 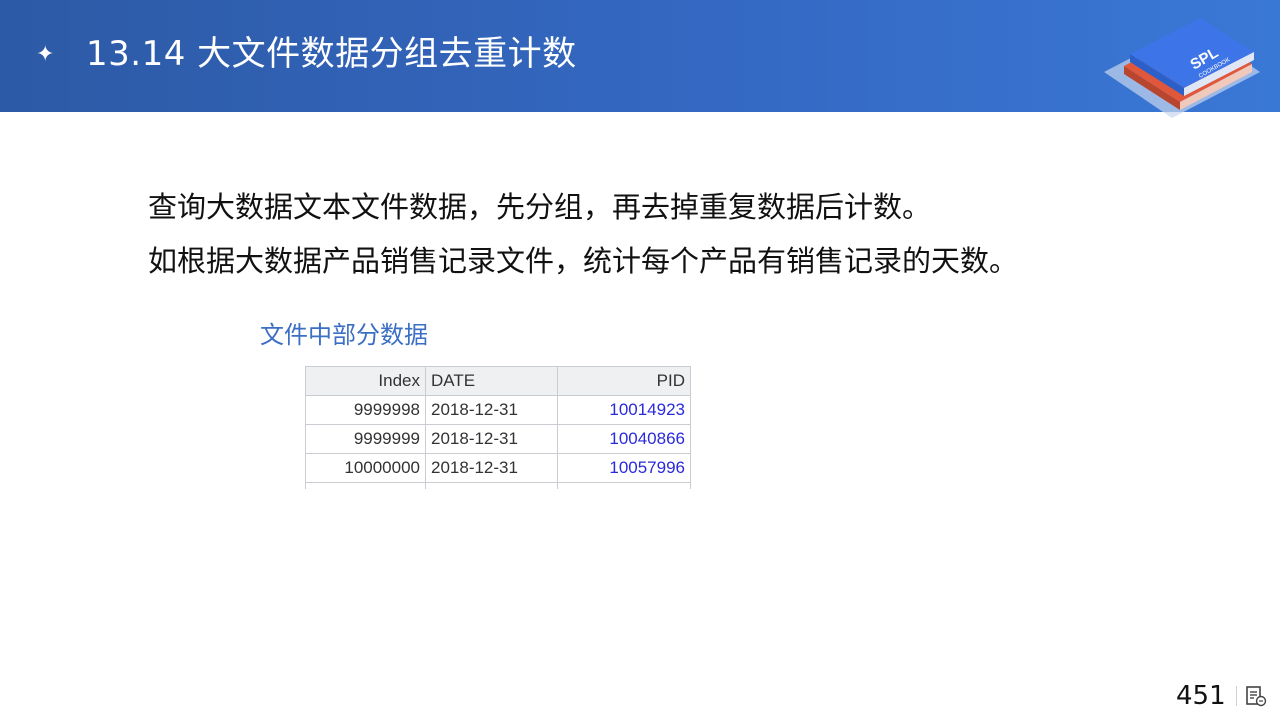 I want to click on page-number: 451, so click(x=1201, y=696).